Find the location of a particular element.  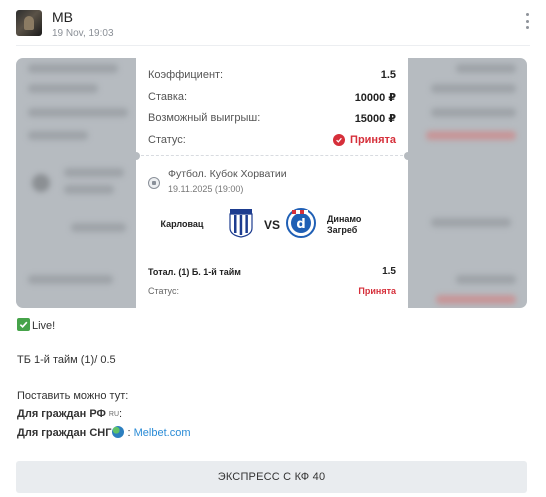

away-team-name: Динамо Загреб is located at coordinates (352, 225).